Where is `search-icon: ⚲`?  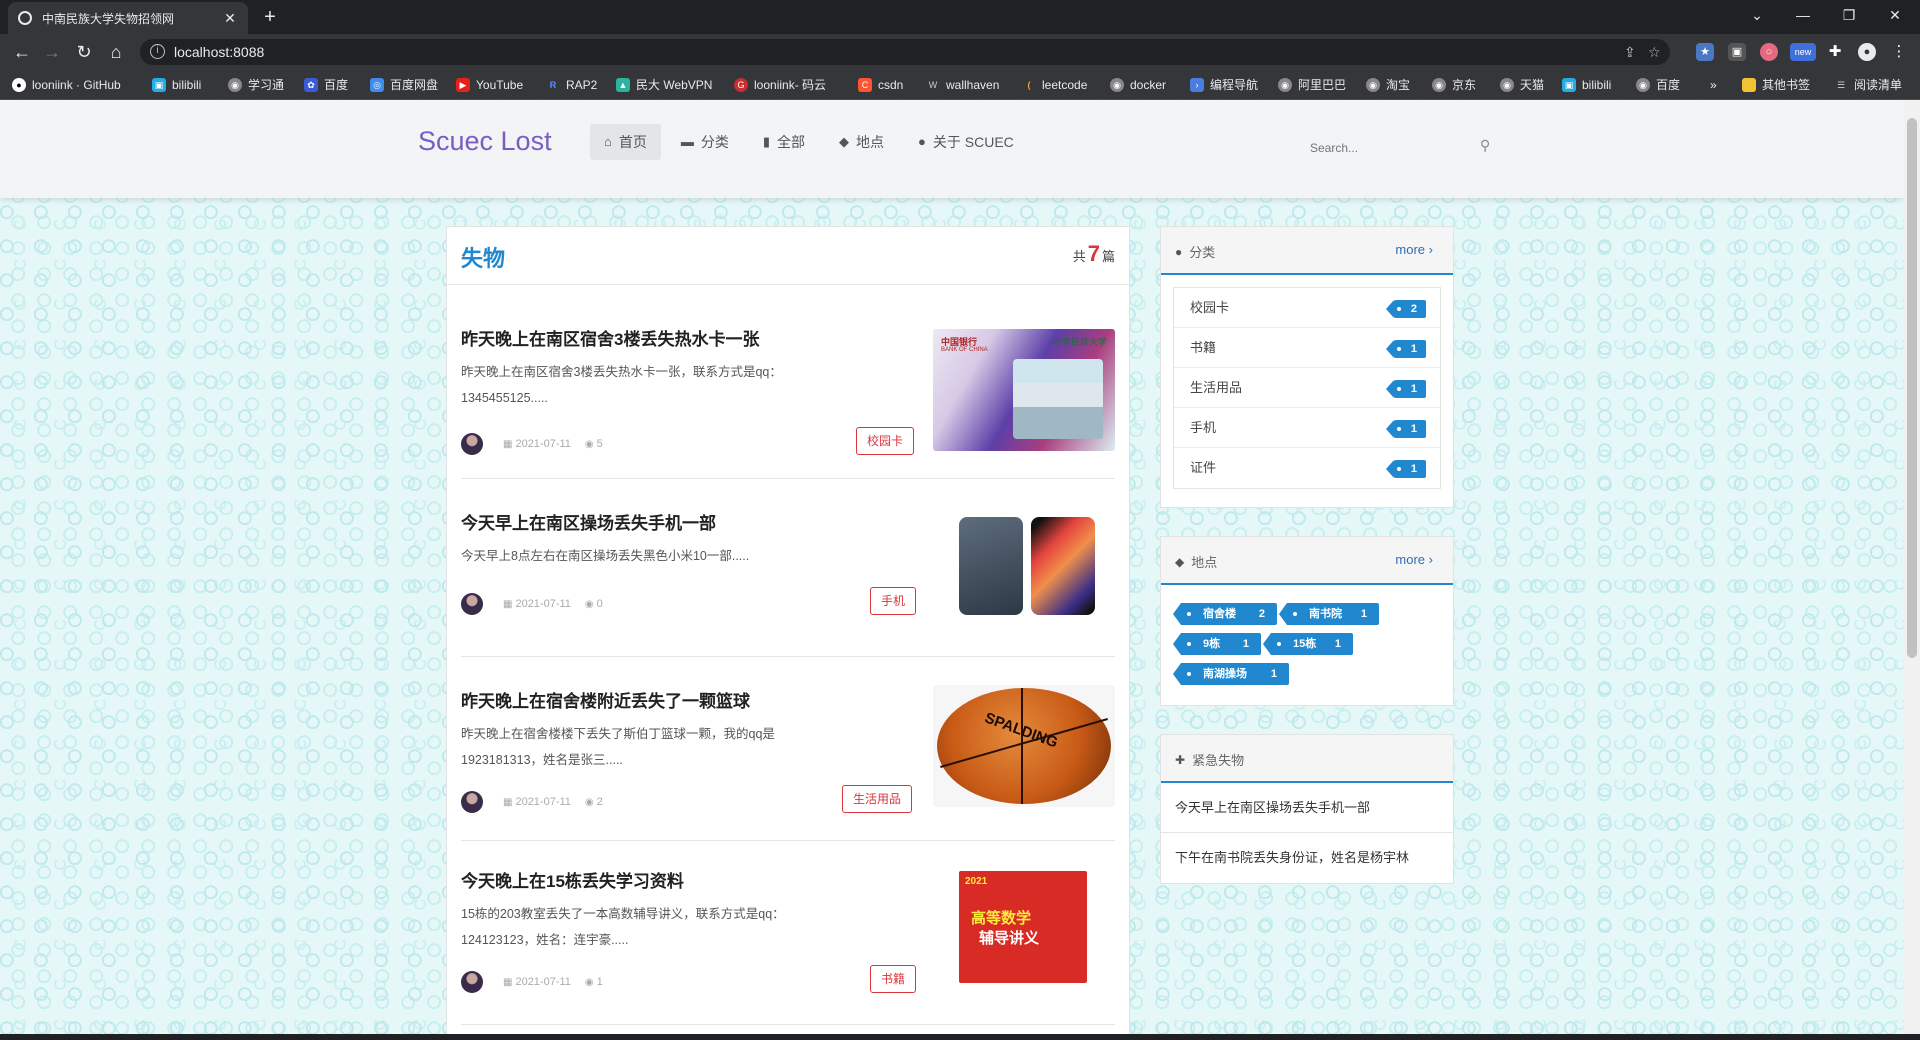
search-icon: ⚲ is located at coordinates (1485, 145).